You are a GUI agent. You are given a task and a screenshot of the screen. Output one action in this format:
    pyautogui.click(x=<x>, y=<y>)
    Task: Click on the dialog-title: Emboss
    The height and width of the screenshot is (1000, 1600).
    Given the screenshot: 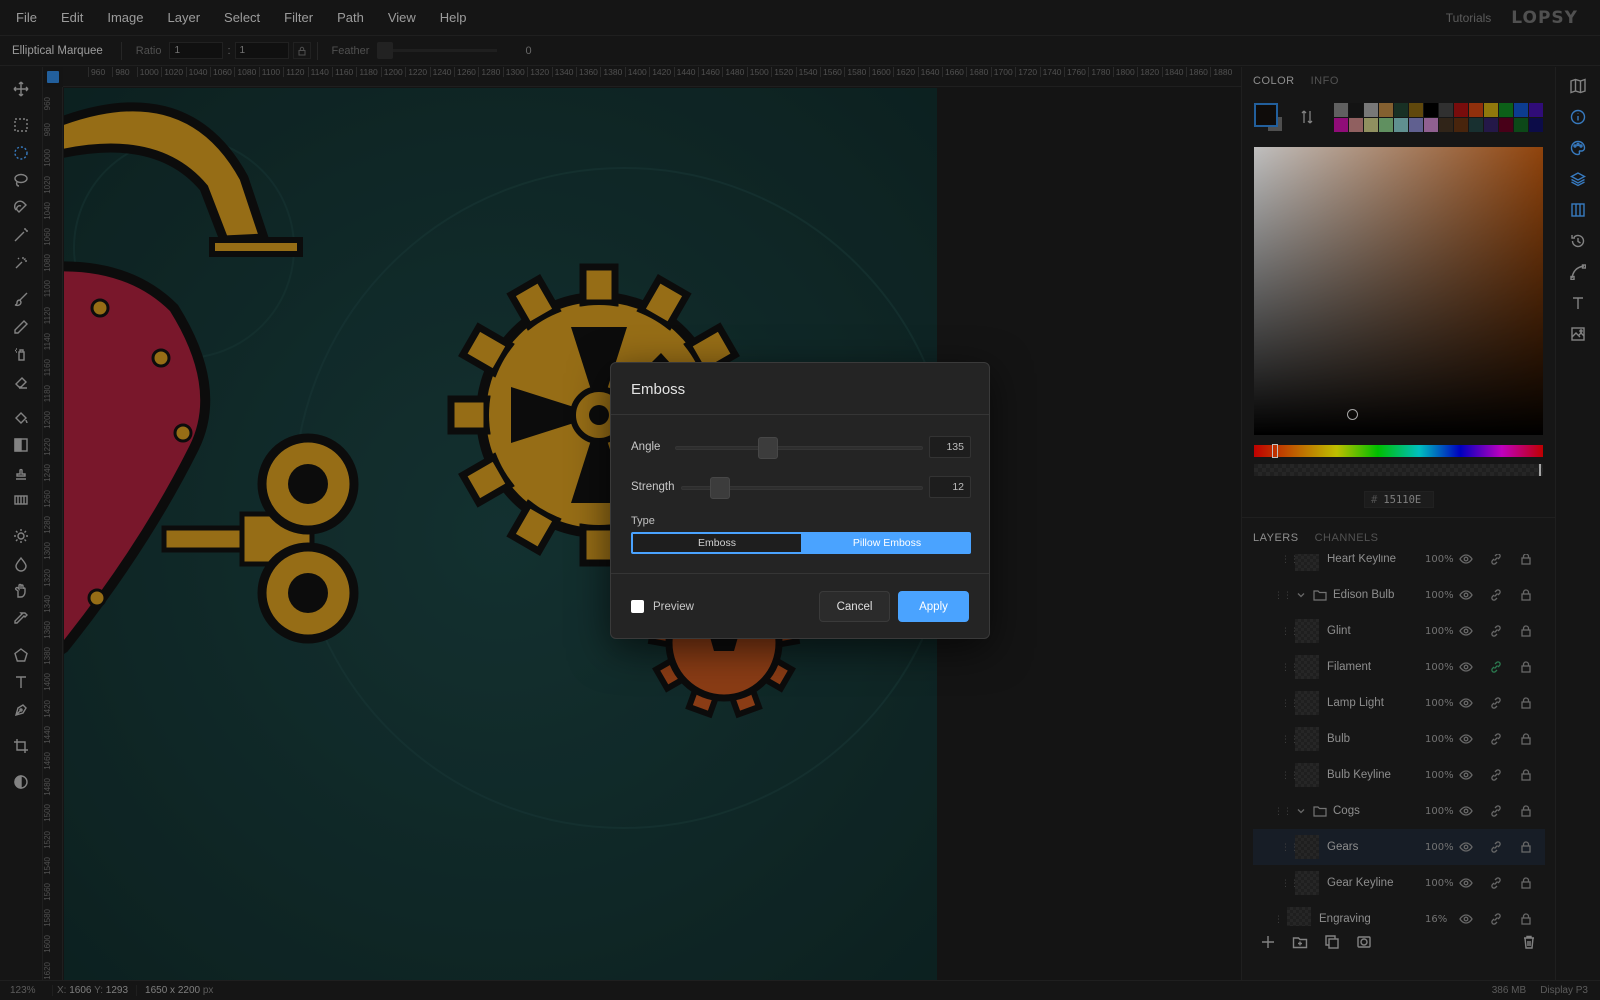 What is the action you would take?
    pyautogui.click(x=658, y=389)
    